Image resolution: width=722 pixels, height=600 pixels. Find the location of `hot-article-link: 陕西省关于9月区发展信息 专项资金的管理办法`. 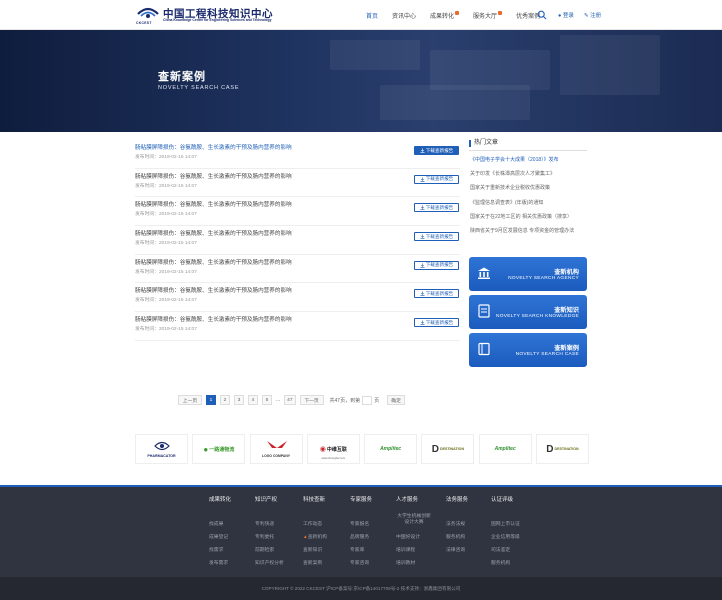

hot-article-link: 陕西省关于9月区发展信息 专项资金的管理办法 is located at coordinates (530, 234).